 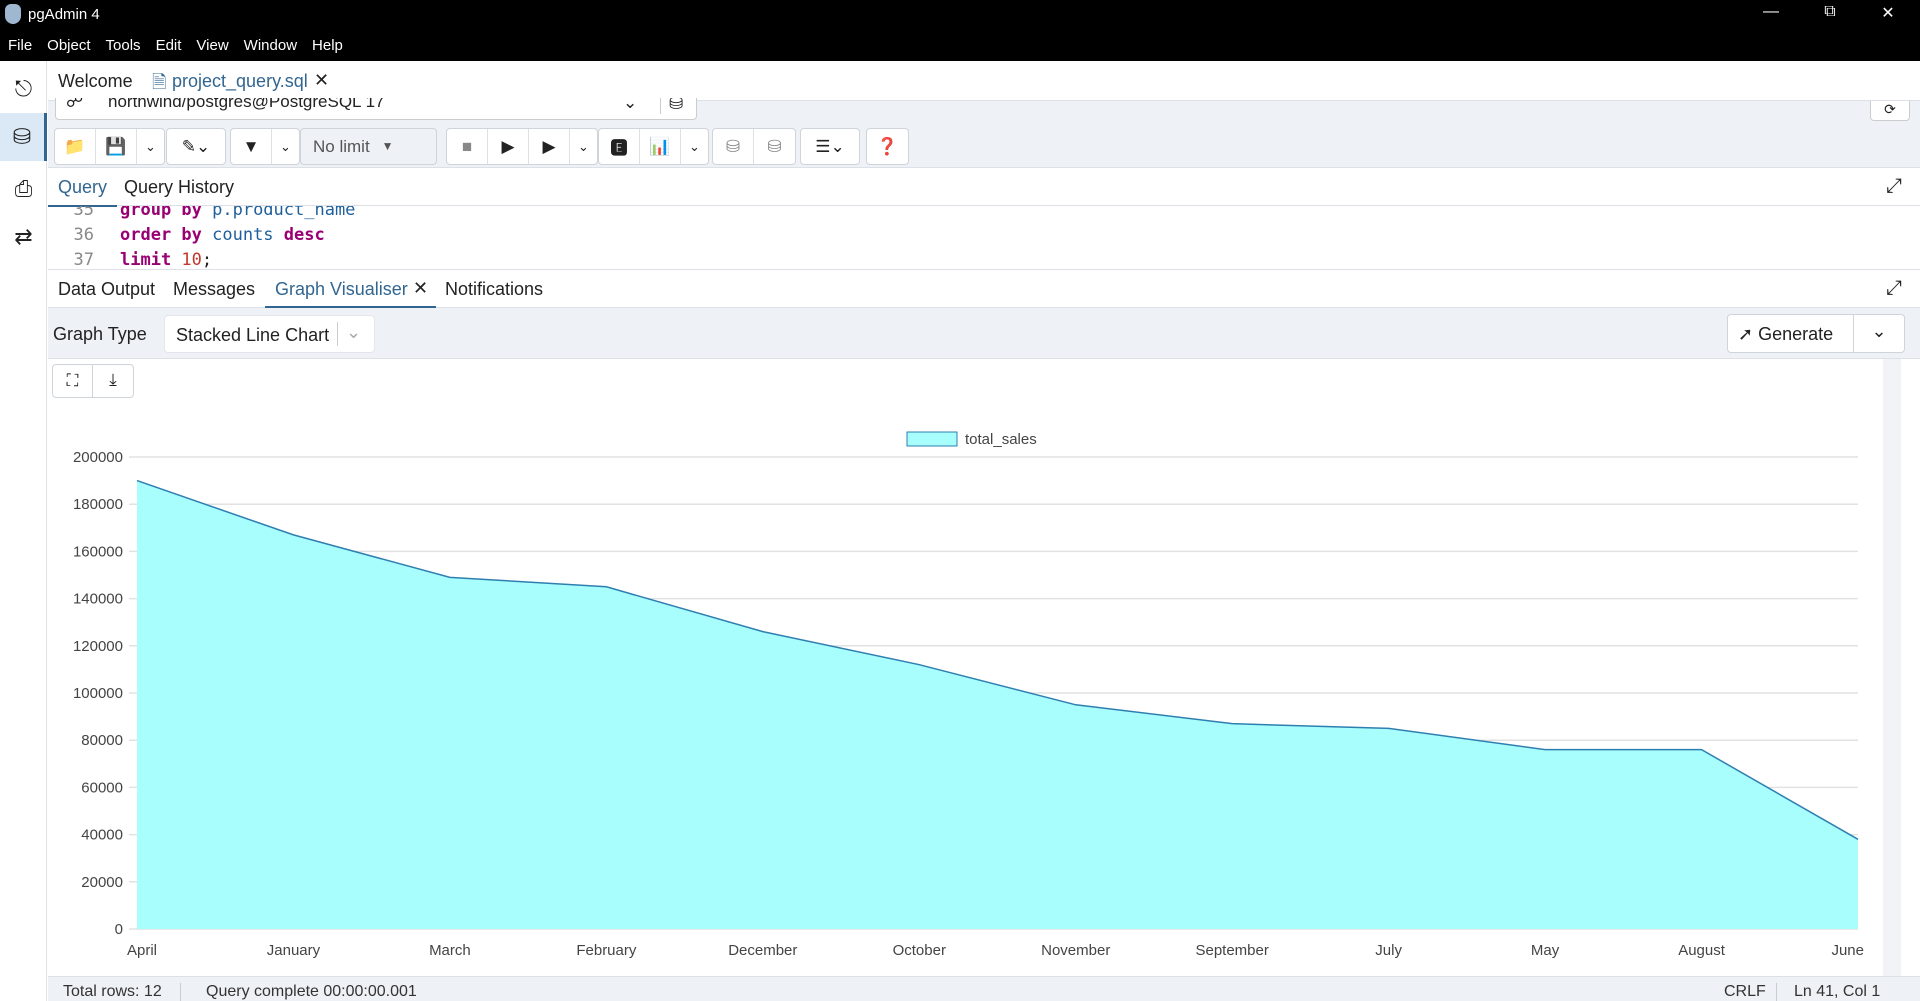 I want to click on x-tick-label: August, so click(x=1702, y=950).